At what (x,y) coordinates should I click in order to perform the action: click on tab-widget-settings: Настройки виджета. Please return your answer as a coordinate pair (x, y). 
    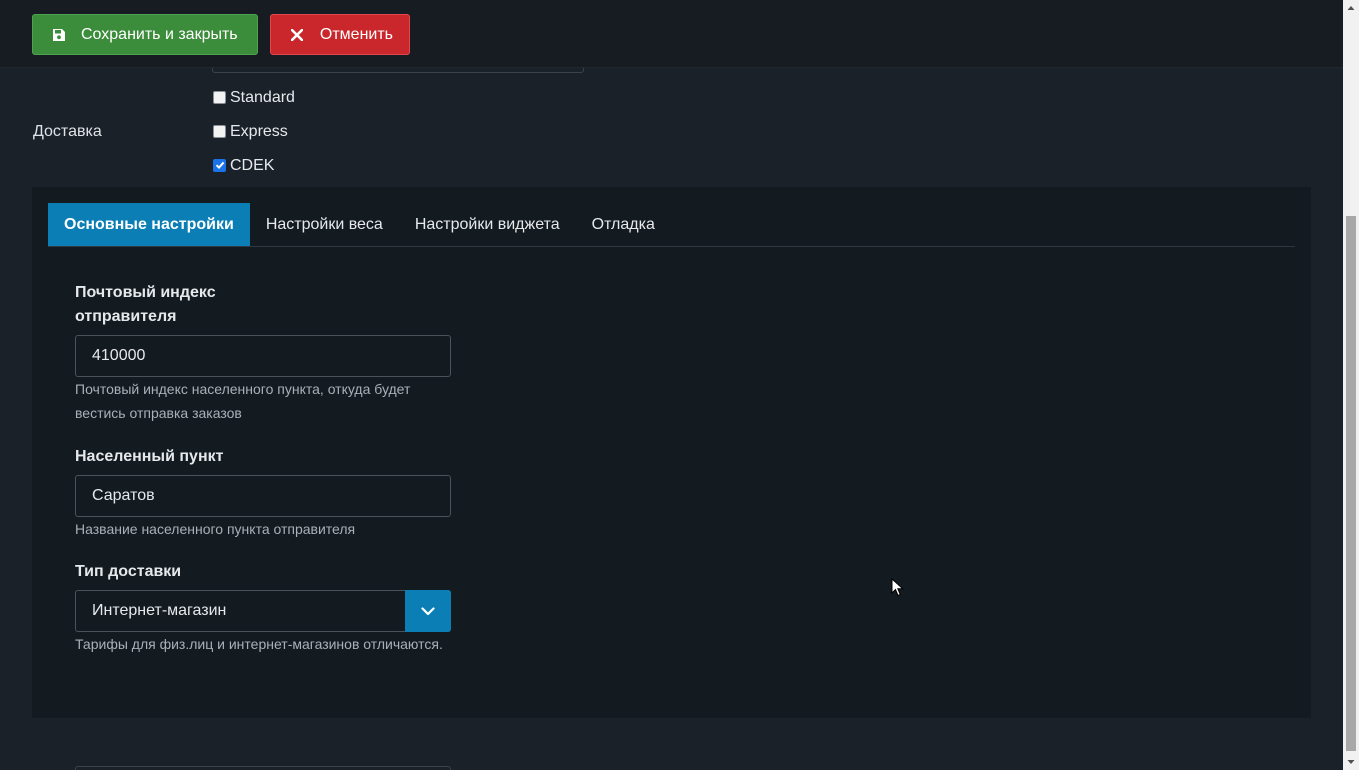
    Looking at the image, I should click on (487, 224).